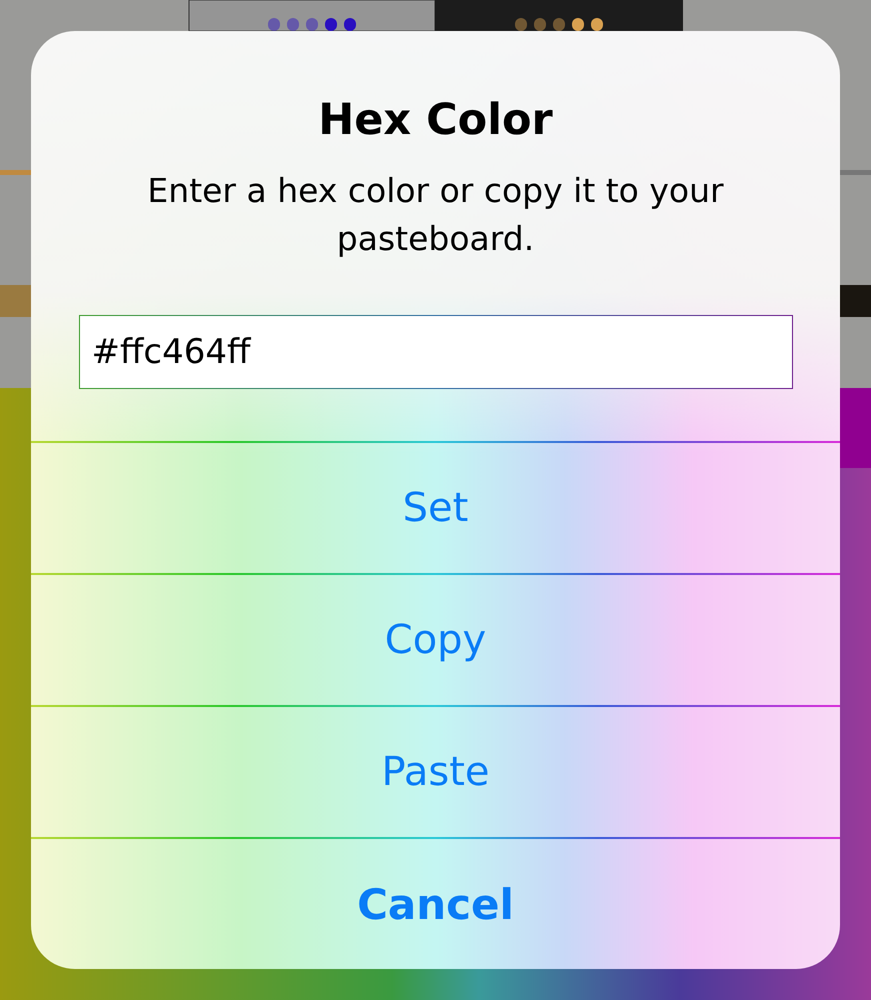 This screenshot has width=871, height=1000. Describe the element at coordinates (435, 507) in the screenshot. I see `action-button: Set` at that location.